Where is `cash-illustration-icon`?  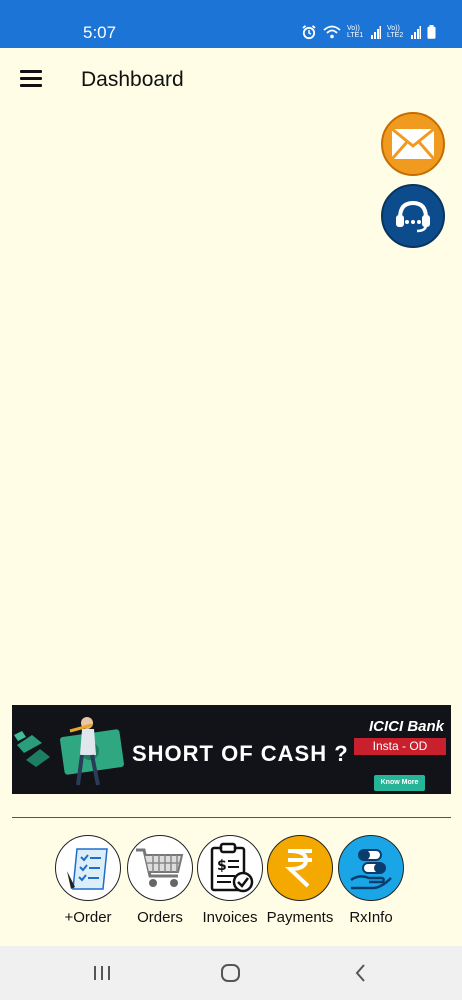 cash-illustration-icon is located at coordinates (69, 751).